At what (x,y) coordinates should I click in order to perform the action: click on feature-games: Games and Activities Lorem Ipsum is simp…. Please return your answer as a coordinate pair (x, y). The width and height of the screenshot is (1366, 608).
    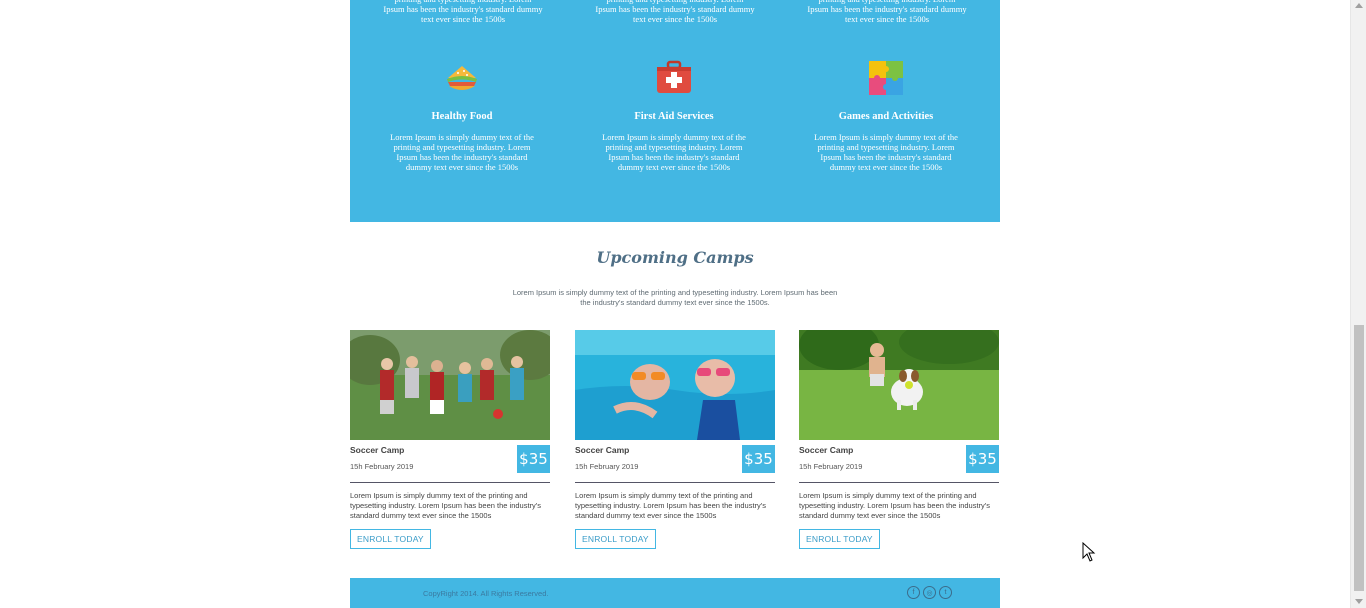
    Looking at the image, I should click on (886, 115).